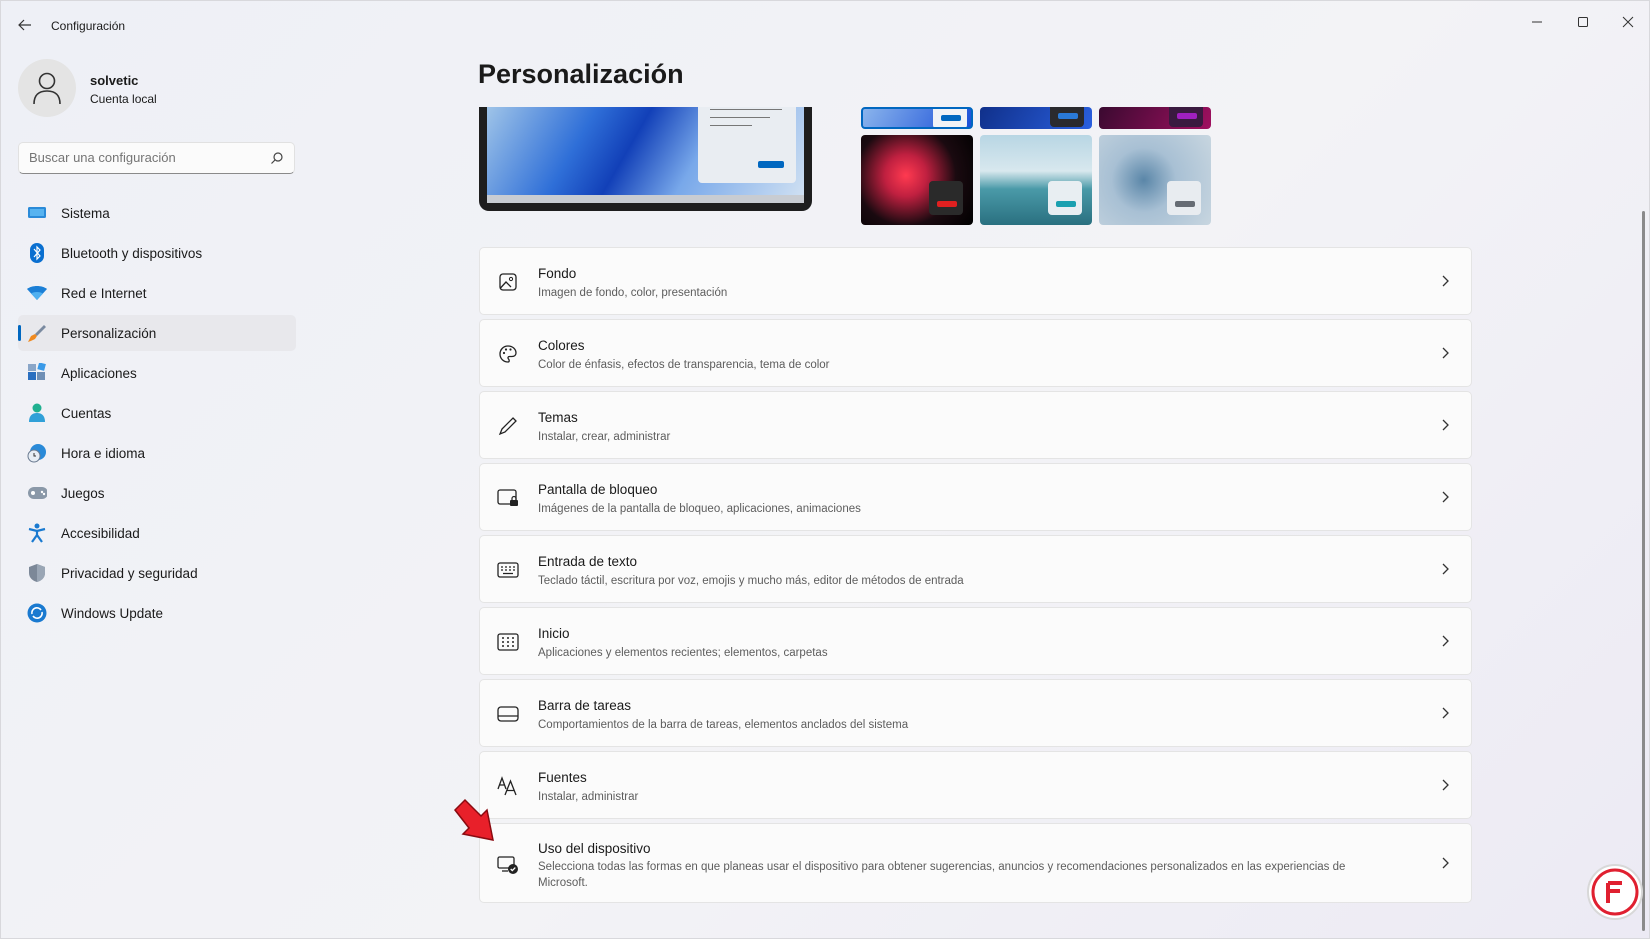 Image resolution: width=1650 pixels, height=939 pixels. I want to click on search-icon, so click(277, 158).